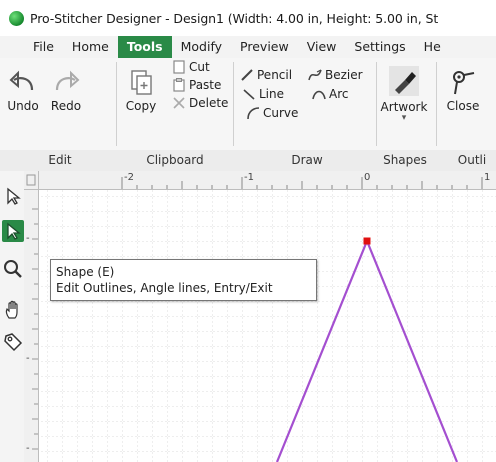  Describe the element at coordinates (412, 351) in the screenshot. I see `outline-right-segment` at that location.